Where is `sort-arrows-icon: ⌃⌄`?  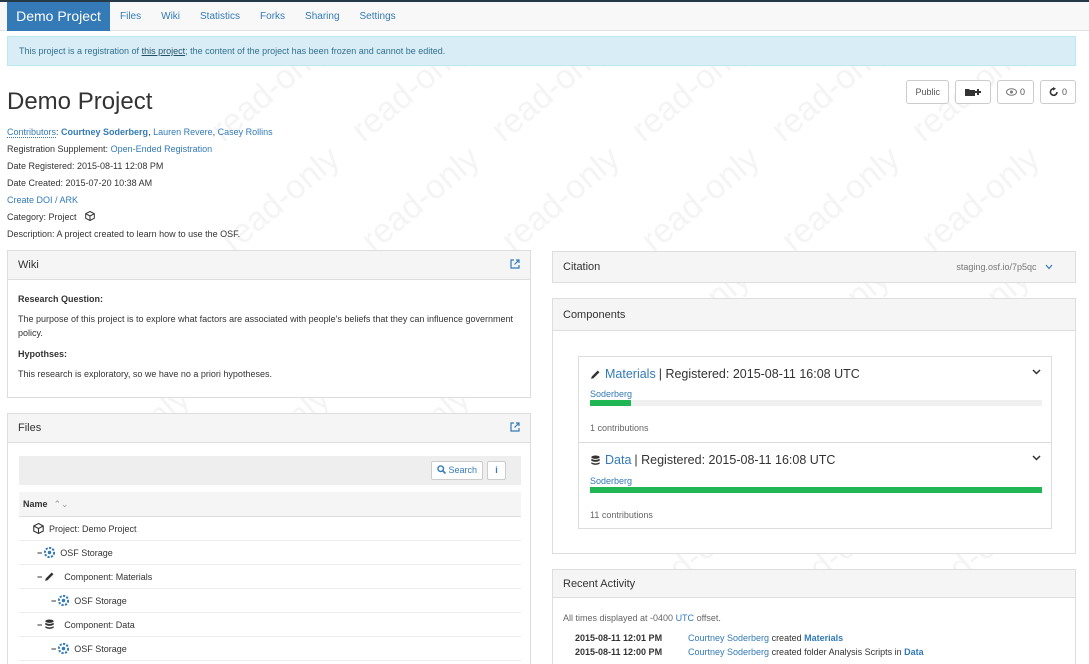
sort-arrows-icon: ⌃⌄ is located at coordinates (61, 504).